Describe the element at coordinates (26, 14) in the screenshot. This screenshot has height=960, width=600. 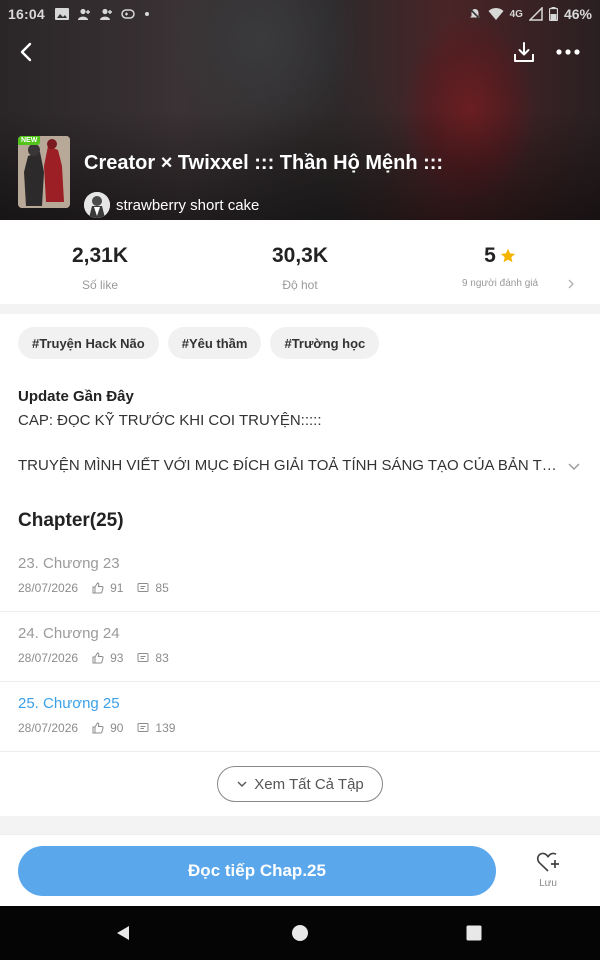
I see `status-time: 16:04` at that location.